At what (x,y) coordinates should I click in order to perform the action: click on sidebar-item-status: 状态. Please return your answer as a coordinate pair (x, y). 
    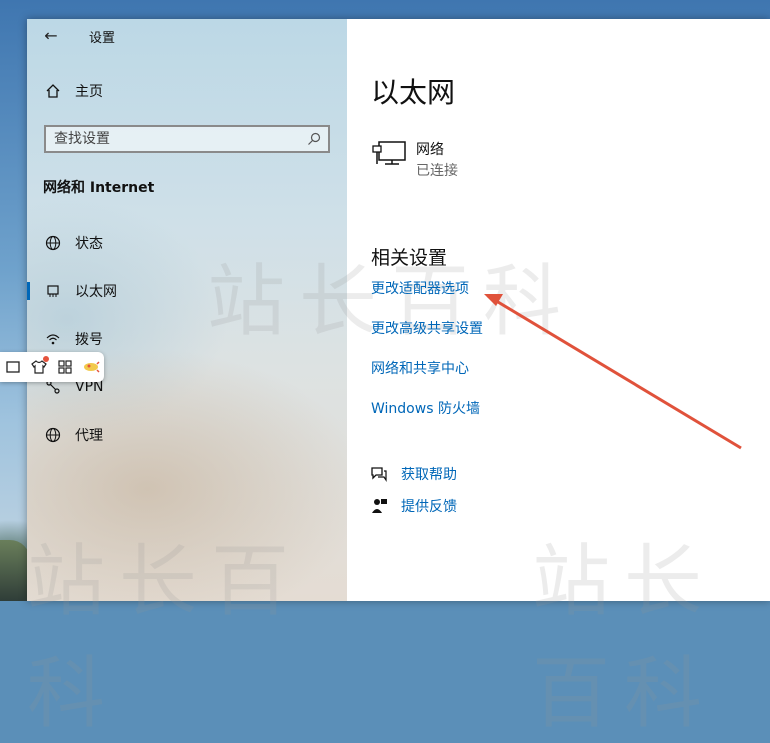
    Looking at the image, I should click on (187, 243).